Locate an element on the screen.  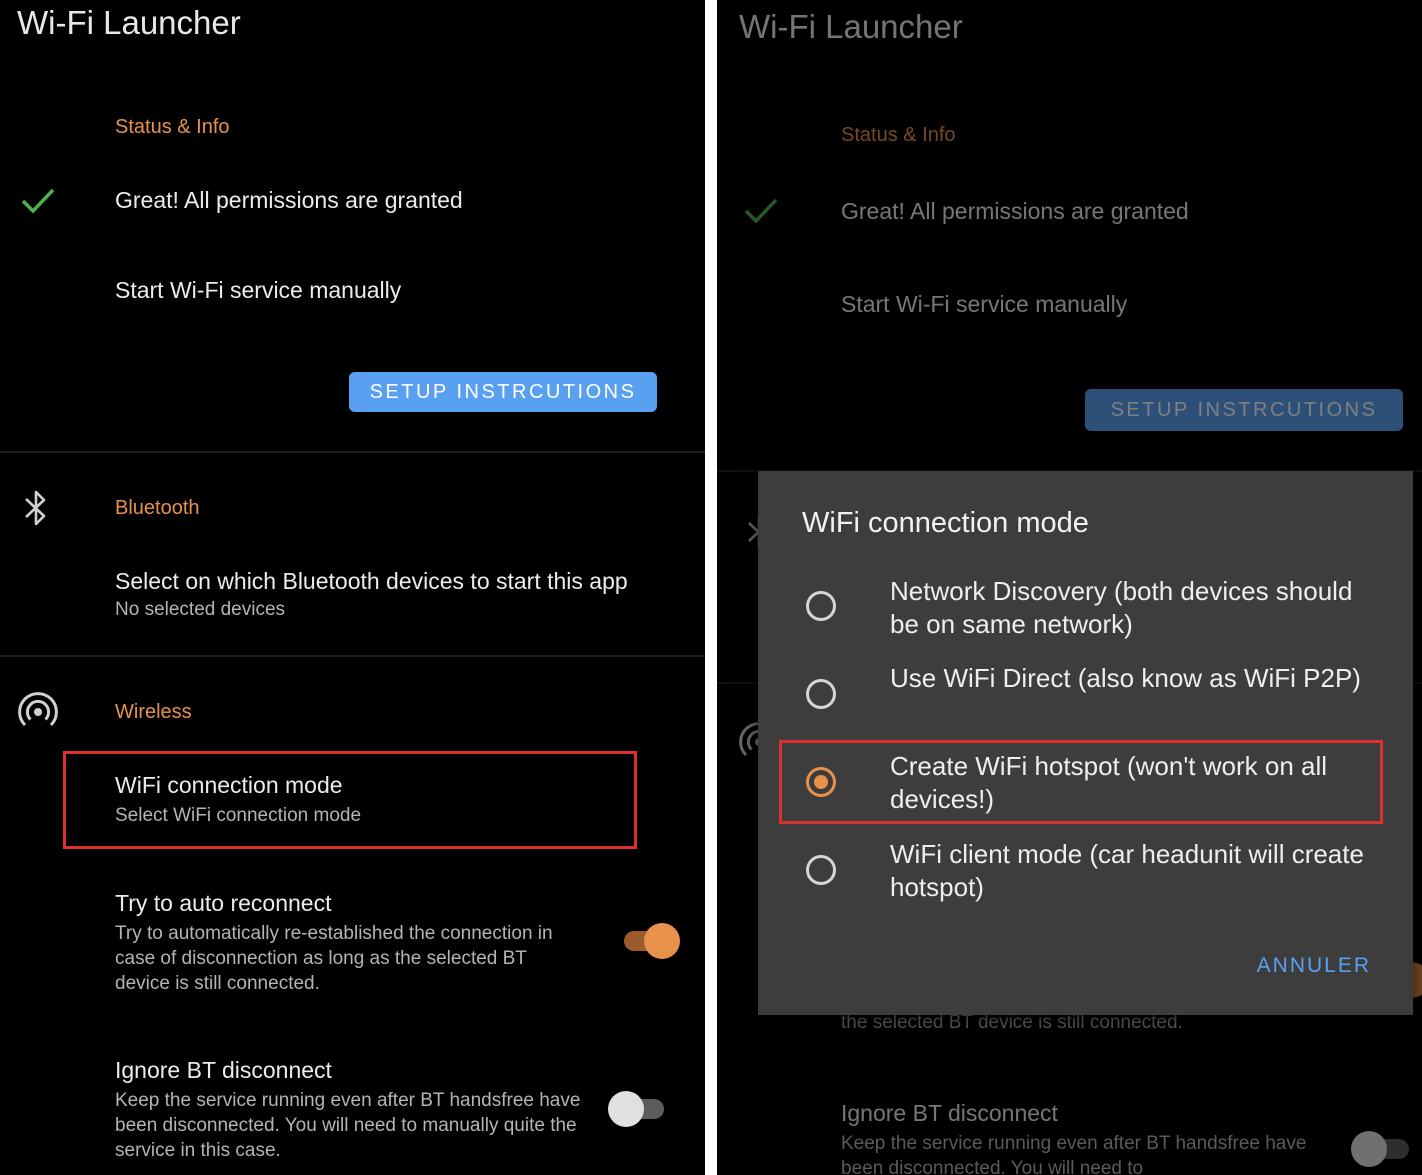
option-label: Use WiFi Direct (also know as WiFi P2P) is located at coordinates (1125, 678).